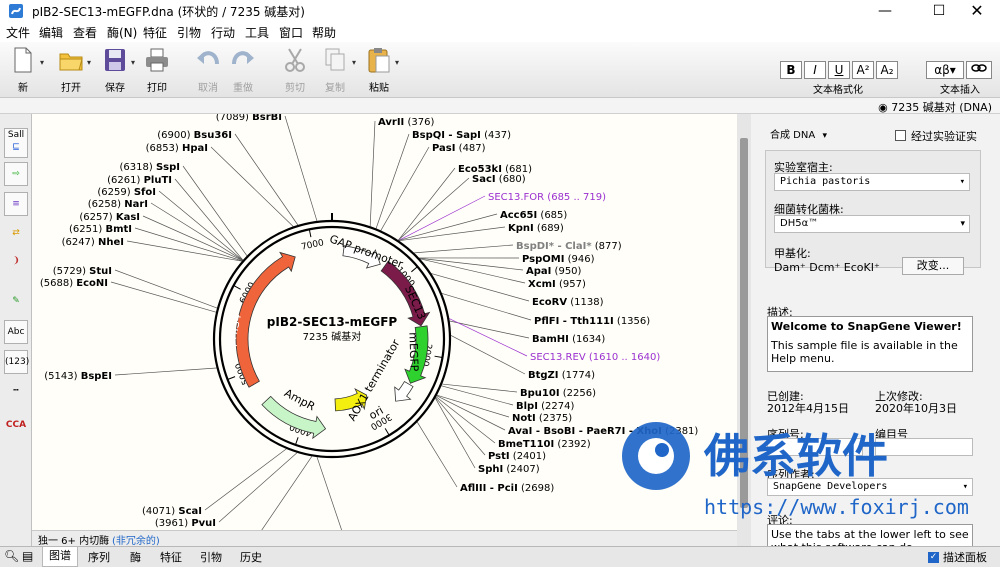 This screenshot has height=567, width=1000. Describe the element at coordinates (798, 137) in the screenshot. I see `molecule-type-select: 合成 DNA ▾` at that location.